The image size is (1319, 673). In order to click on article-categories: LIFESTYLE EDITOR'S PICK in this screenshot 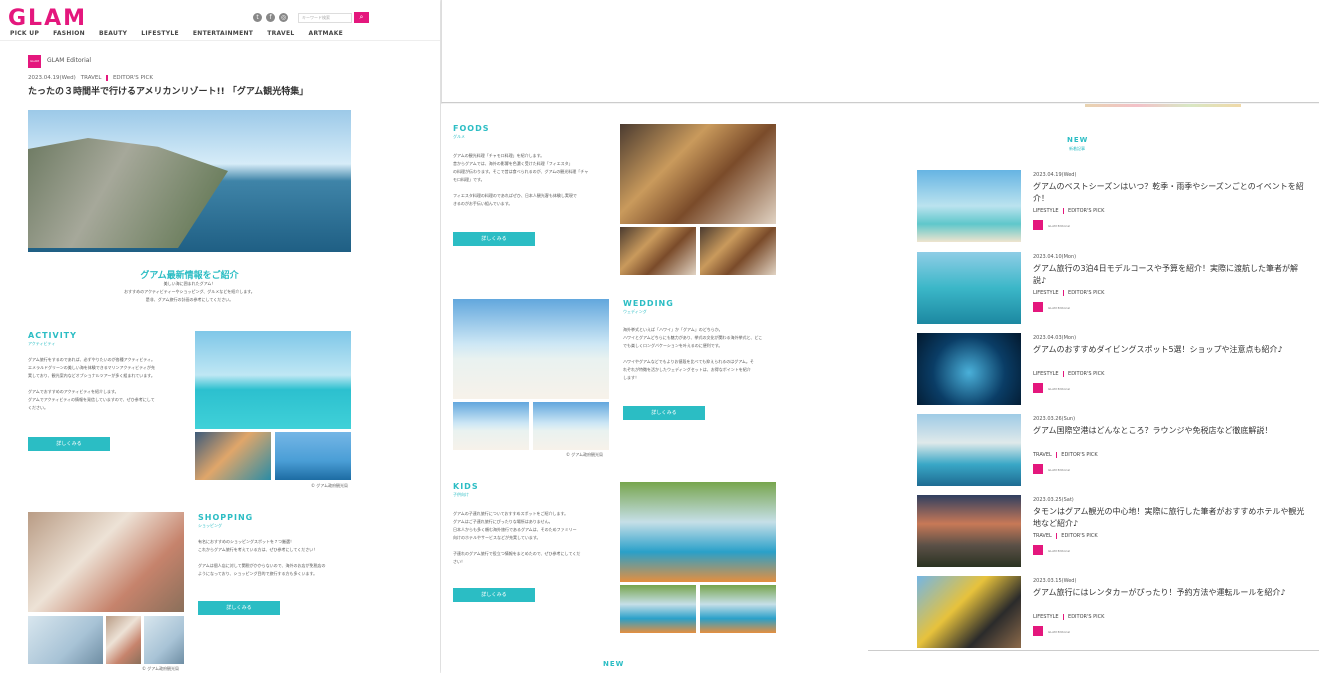, I will do `click(1068, 617)`.